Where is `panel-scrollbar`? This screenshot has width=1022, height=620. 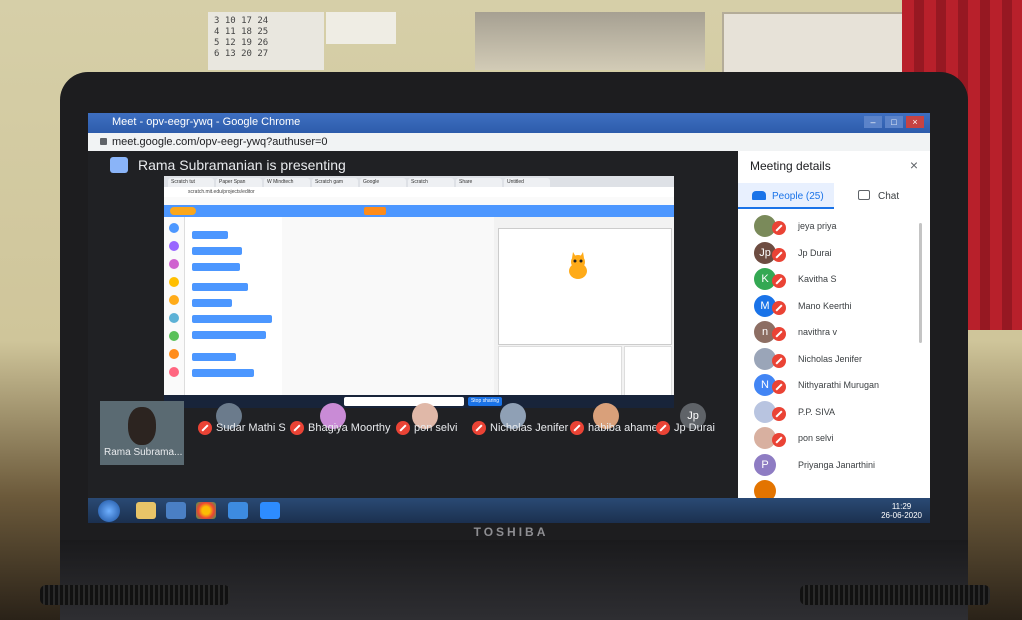 panel-scrollbar is located at coordinates (920, 283).